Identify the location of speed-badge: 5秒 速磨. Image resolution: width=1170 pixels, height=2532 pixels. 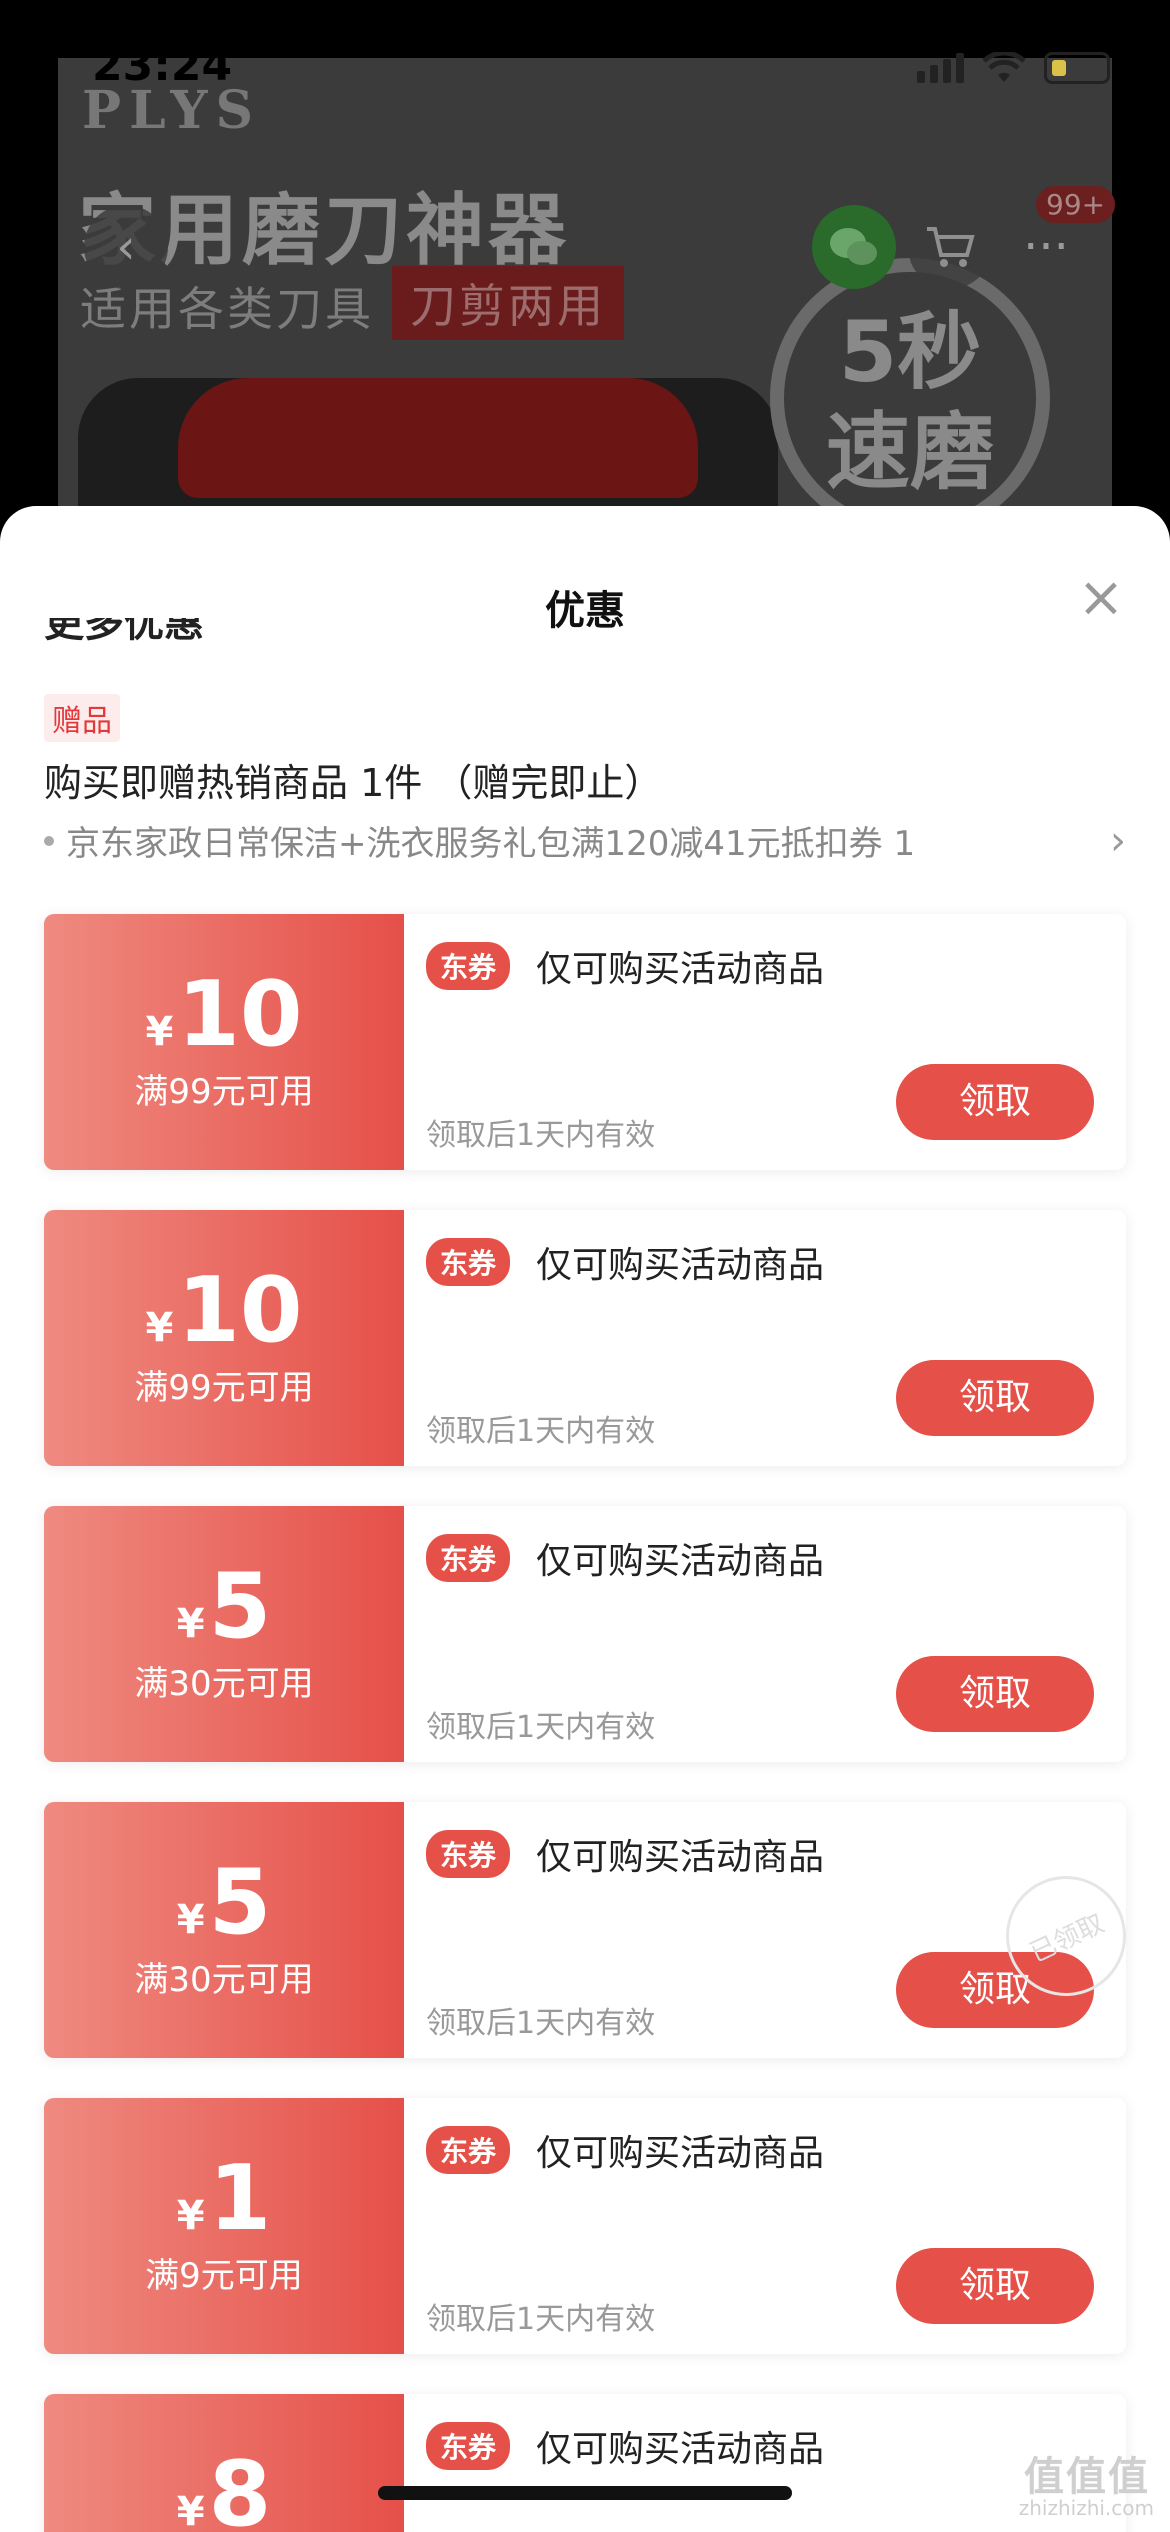
(910, 398).